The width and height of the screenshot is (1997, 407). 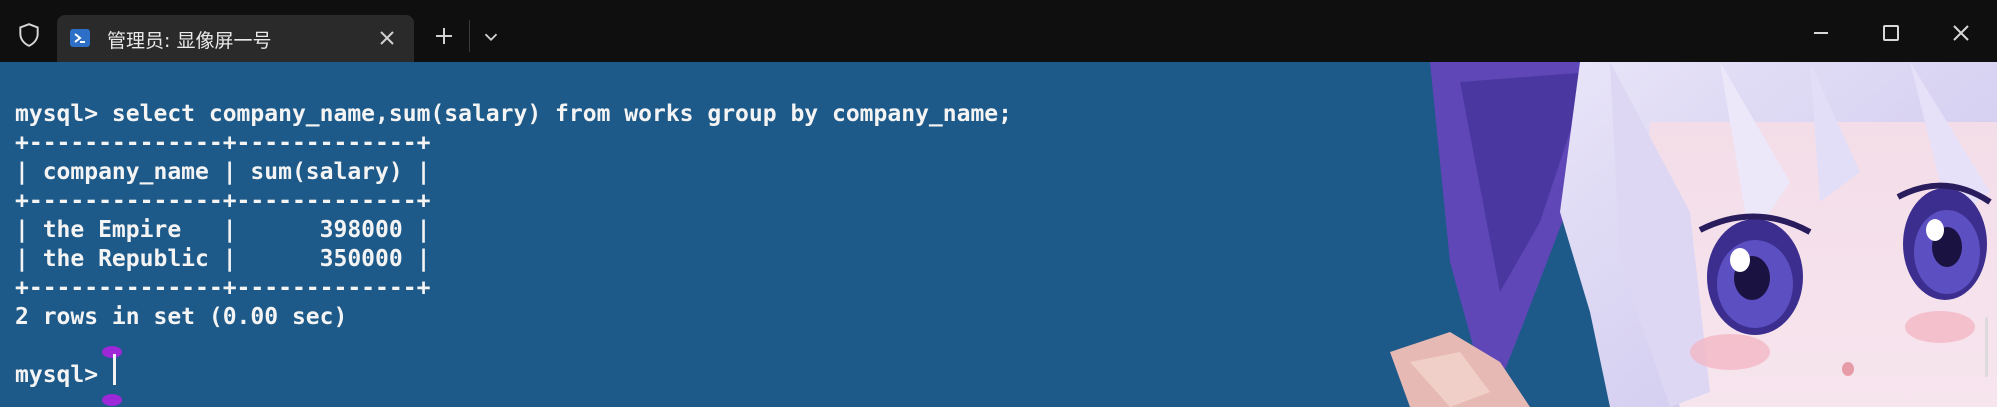 What do you see at coordinates (189, 41) in the screenshot?
I see `tab-title: 管理员: 显像屏一号` at bounding box center [189, 41].